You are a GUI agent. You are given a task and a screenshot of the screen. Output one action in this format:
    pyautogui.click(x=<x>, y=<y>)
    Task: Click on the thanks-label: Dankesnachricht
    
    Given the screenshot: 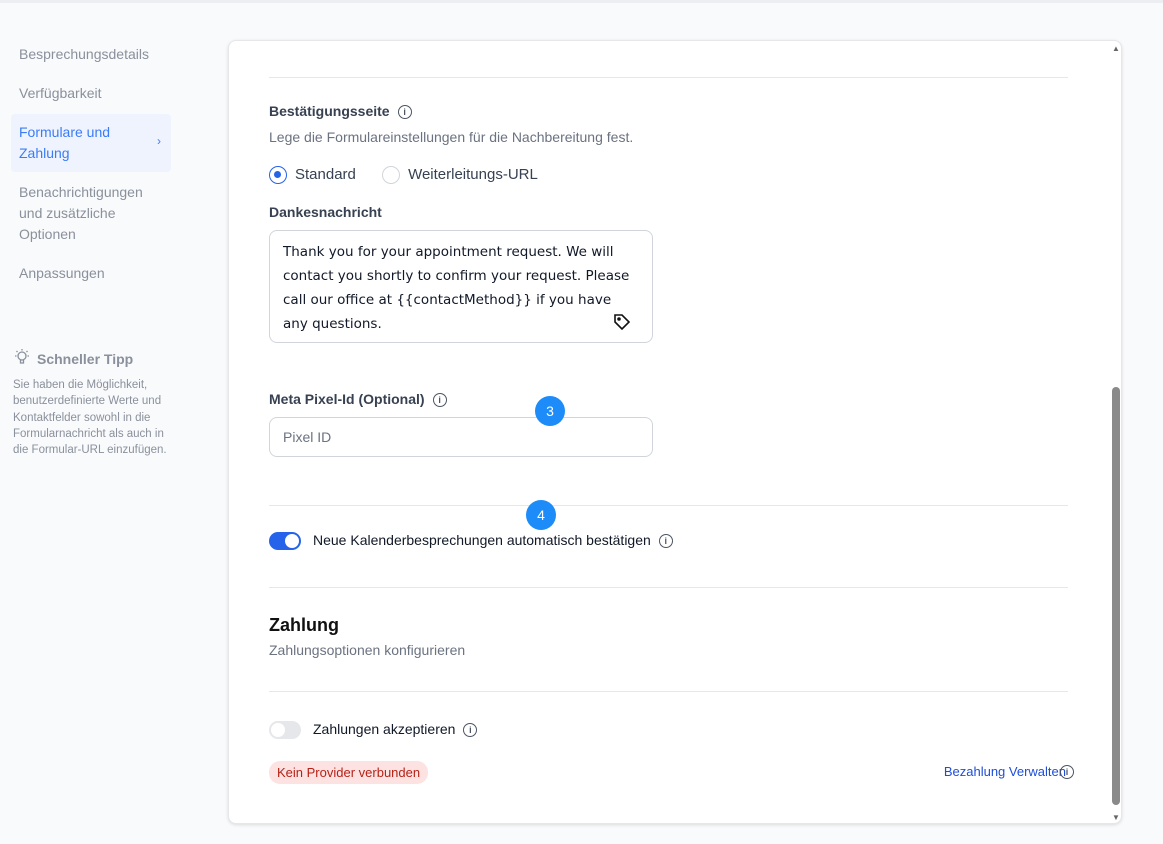 What is the action you would take?
    pyautogui.click(x=325, y=212)
    